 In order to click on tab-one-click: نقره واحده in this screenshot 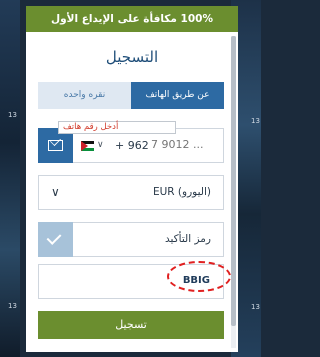, I will do `click(84, 95)`.